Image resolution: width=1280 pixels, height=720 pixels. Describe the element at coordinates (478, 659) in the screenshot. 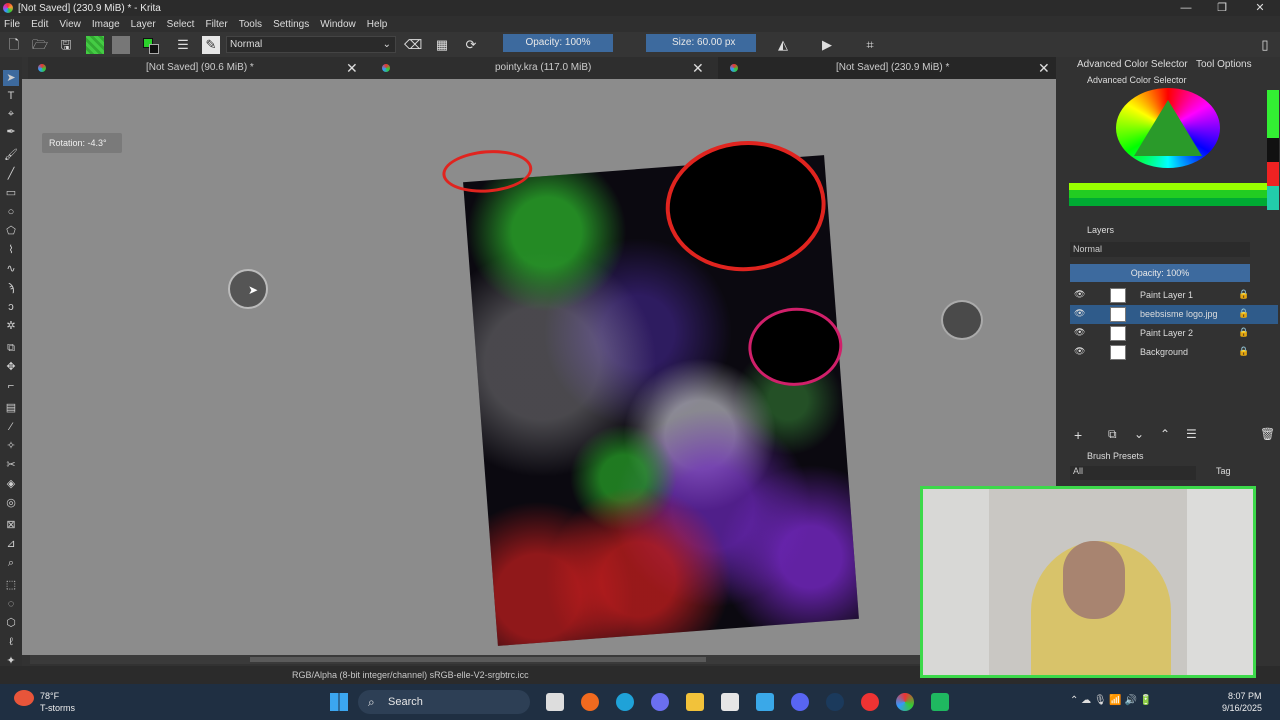

I see `scrollbar-thumb` at that location.